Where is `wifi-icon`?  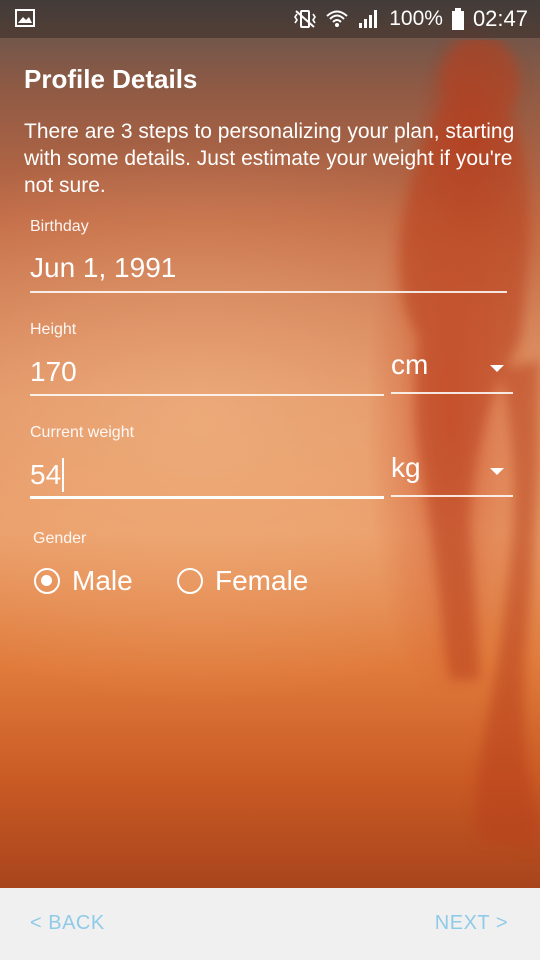 wifi-icon is located at coordinates (337, 18).